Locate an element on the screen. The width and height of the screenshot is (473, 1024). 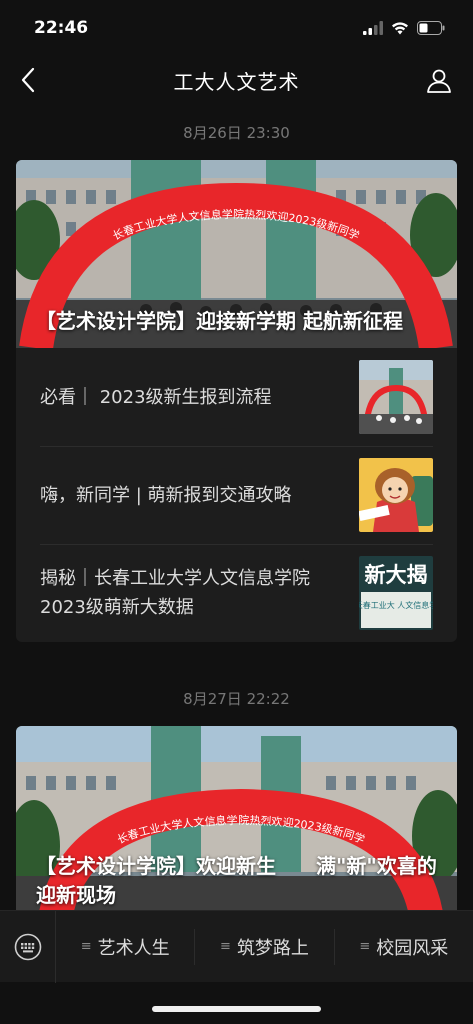
menu-tab-campus-style: ≡ 校园风采 is located at coordinates (403, 946).